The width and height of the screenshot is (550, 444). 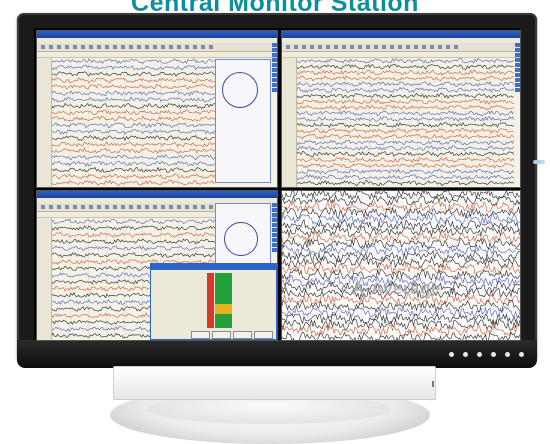 What do you see at coordinates (277, 354) in the screenshot?
I see `monitor-bezel-bottom` at bounding box center [277, 354].